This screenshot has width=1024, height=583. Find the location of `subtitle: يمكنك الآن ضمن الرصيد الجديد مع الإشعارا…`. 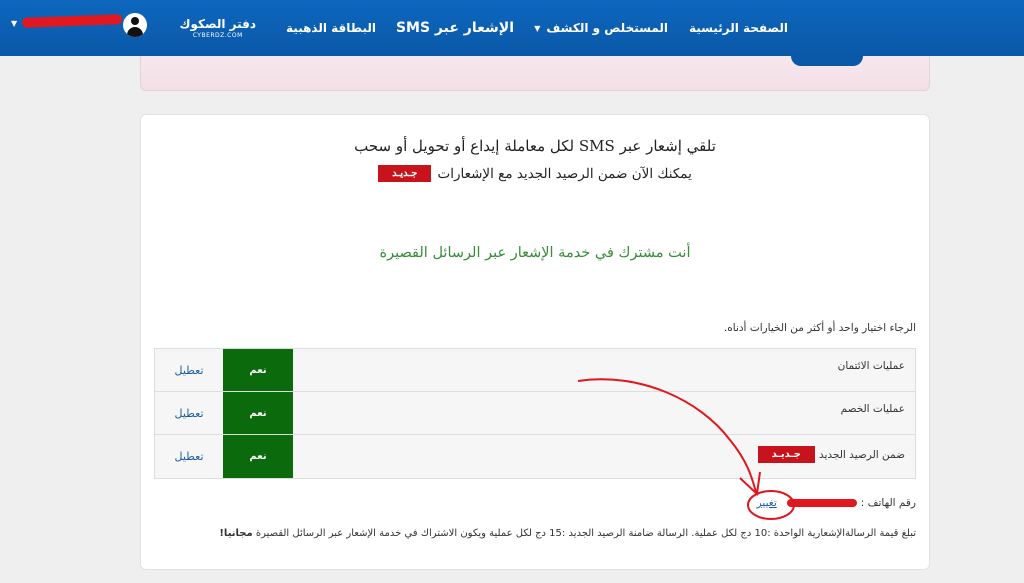

subtitle: يمكنك الآن ضمن الرصيد الجديد مع الإشعارا… is located at coordinates (535, 173).